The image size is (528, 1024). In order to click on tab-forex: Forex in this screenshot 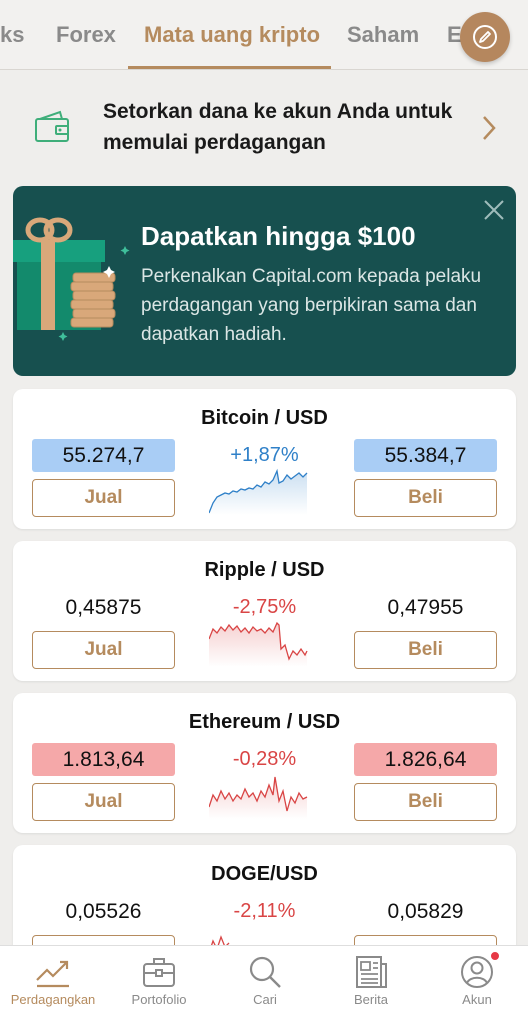, I will do `click(86, 35)`.